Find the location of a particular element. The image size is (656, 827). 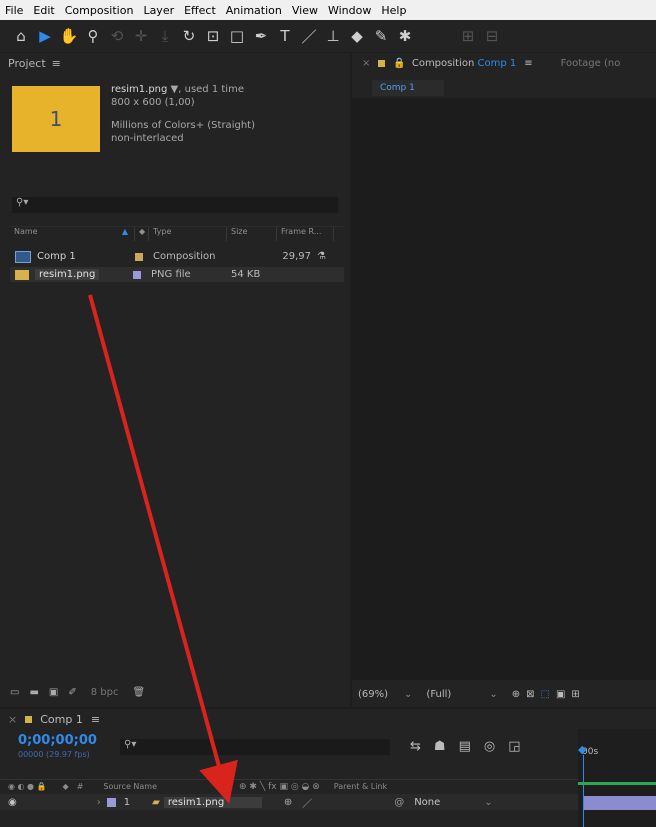

pan-camera-icon: ✛ is located at coordinates (141, 36).